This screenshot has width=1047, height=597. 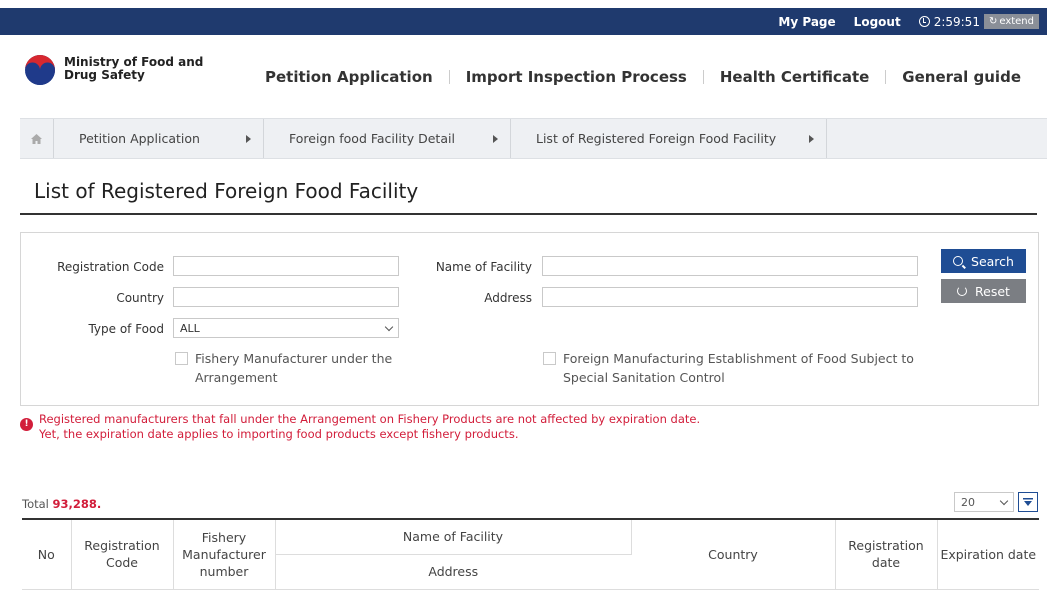 What do you see at coordinates (730, 297) in the screenshot?
I see `address-input` at bounding box center [730, 297].